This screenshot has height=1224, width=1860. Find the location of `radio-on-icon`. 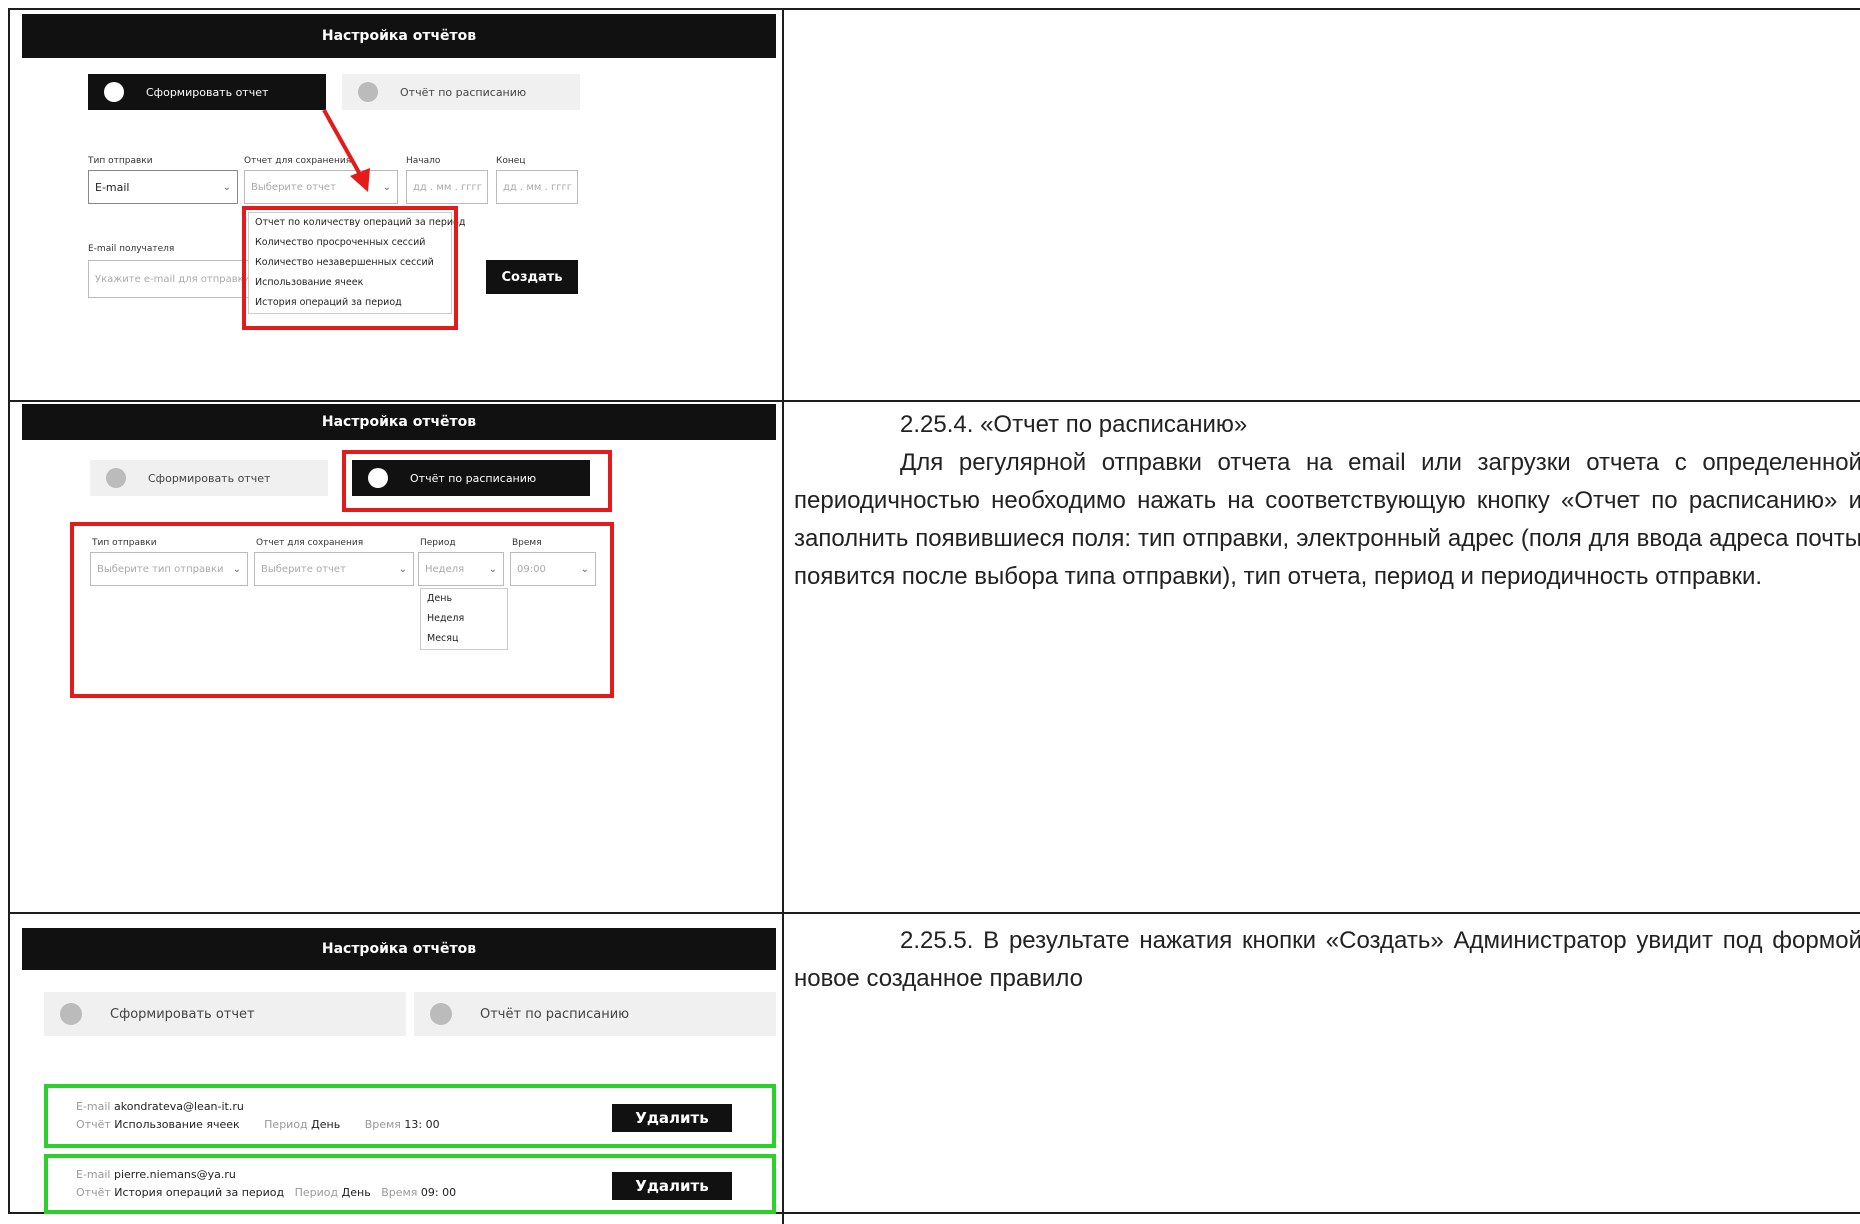

radio-on-icon is located at coordinates (114, 92).